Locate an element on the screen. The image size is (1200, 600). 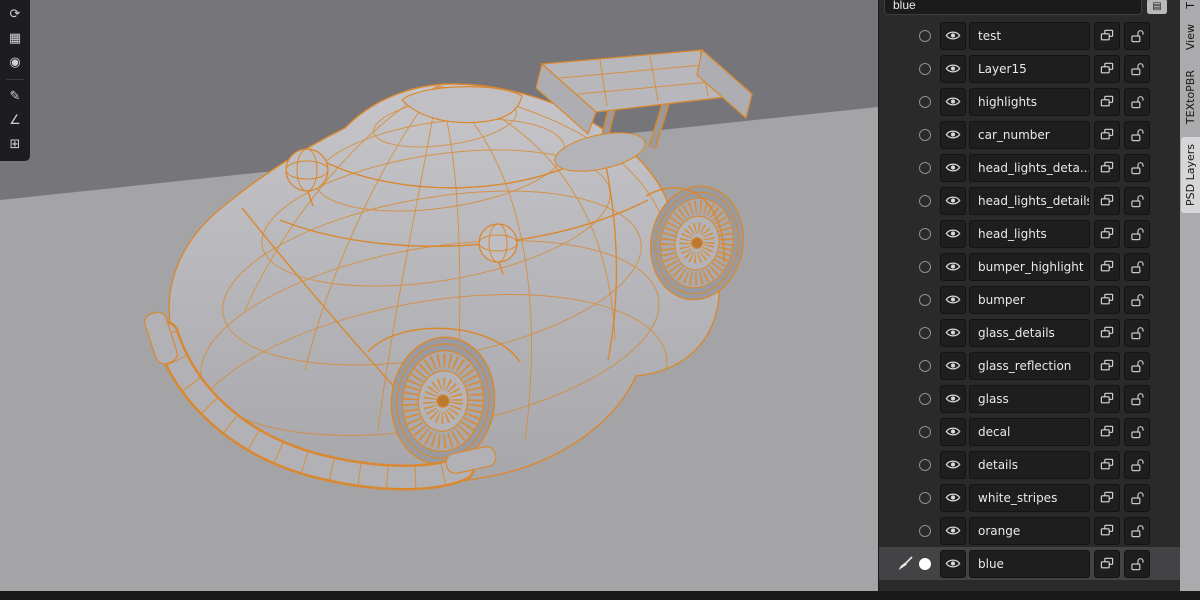
layer-name-button: glass_reflection is located at coordinates (1029, 365).